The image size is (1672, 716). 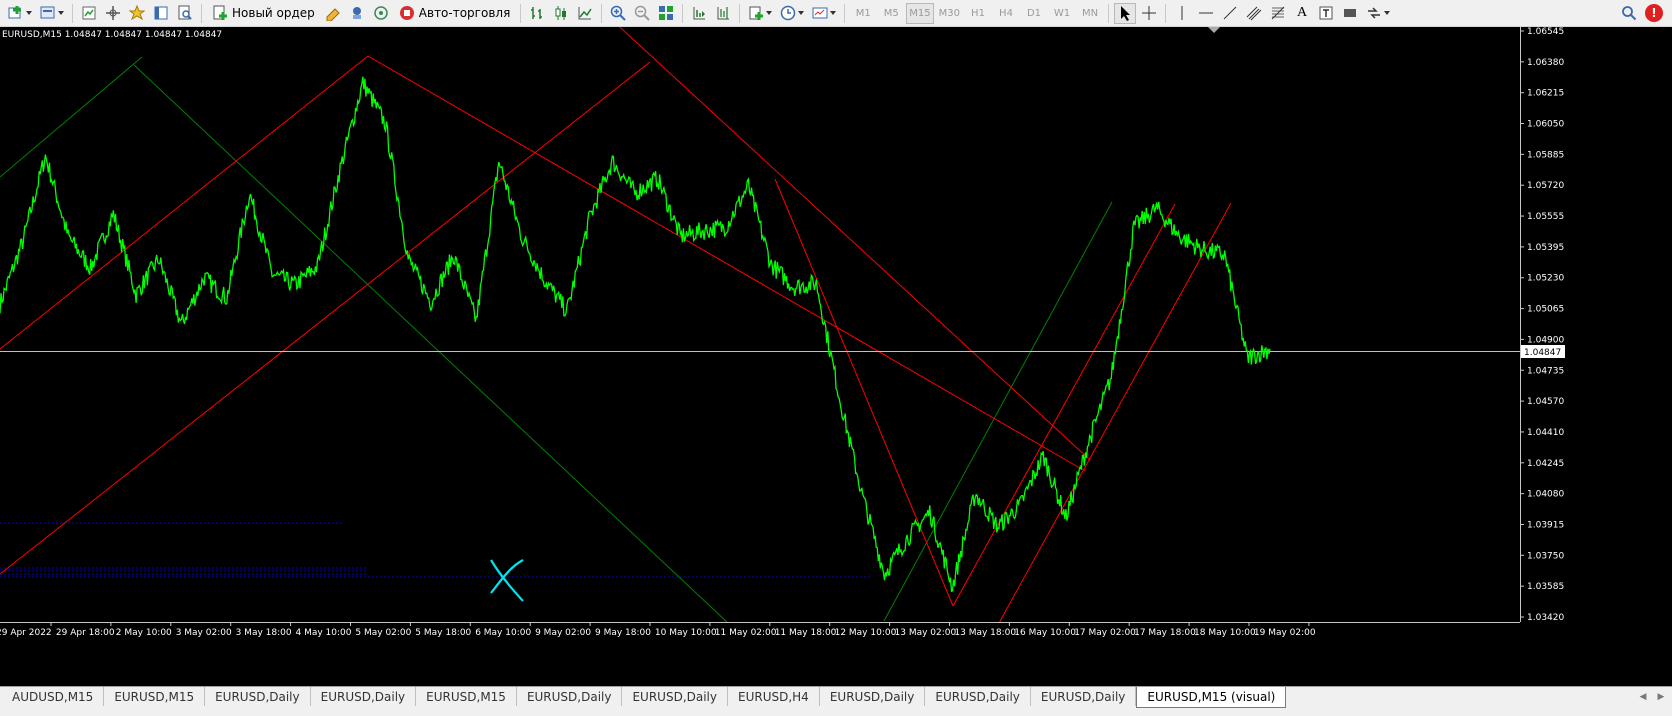 What do you see at coordinates (863, 13) in the screenshot?
I see `timeframe-m1-button: M1` at bounding box center [863, 13].